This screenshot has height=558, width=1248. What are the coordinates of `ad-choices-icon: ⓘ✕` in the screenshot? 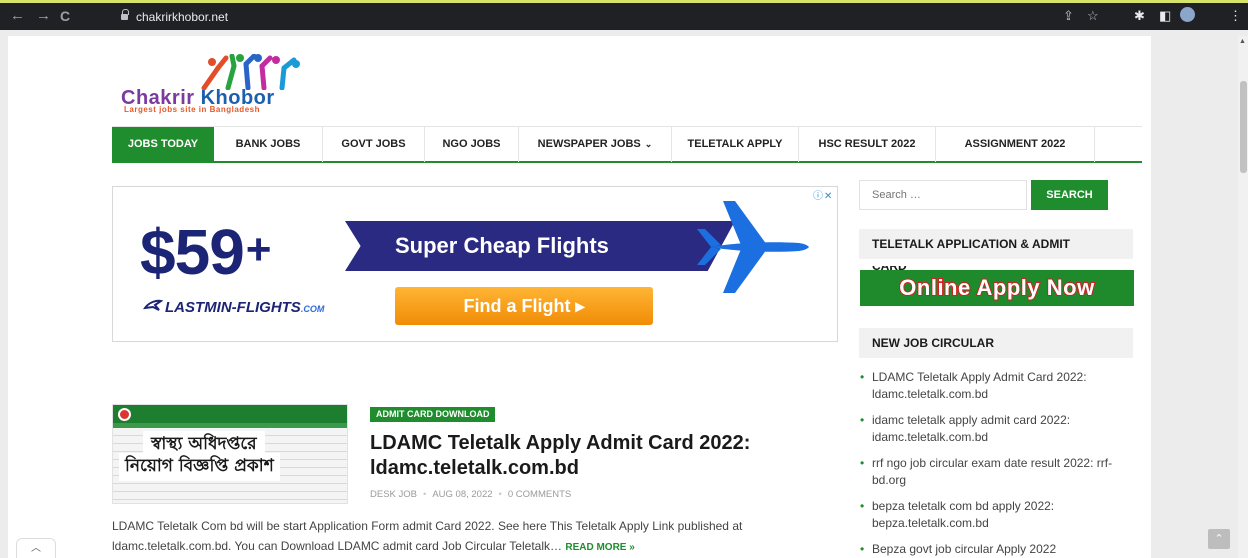 It's located at (823, 194).